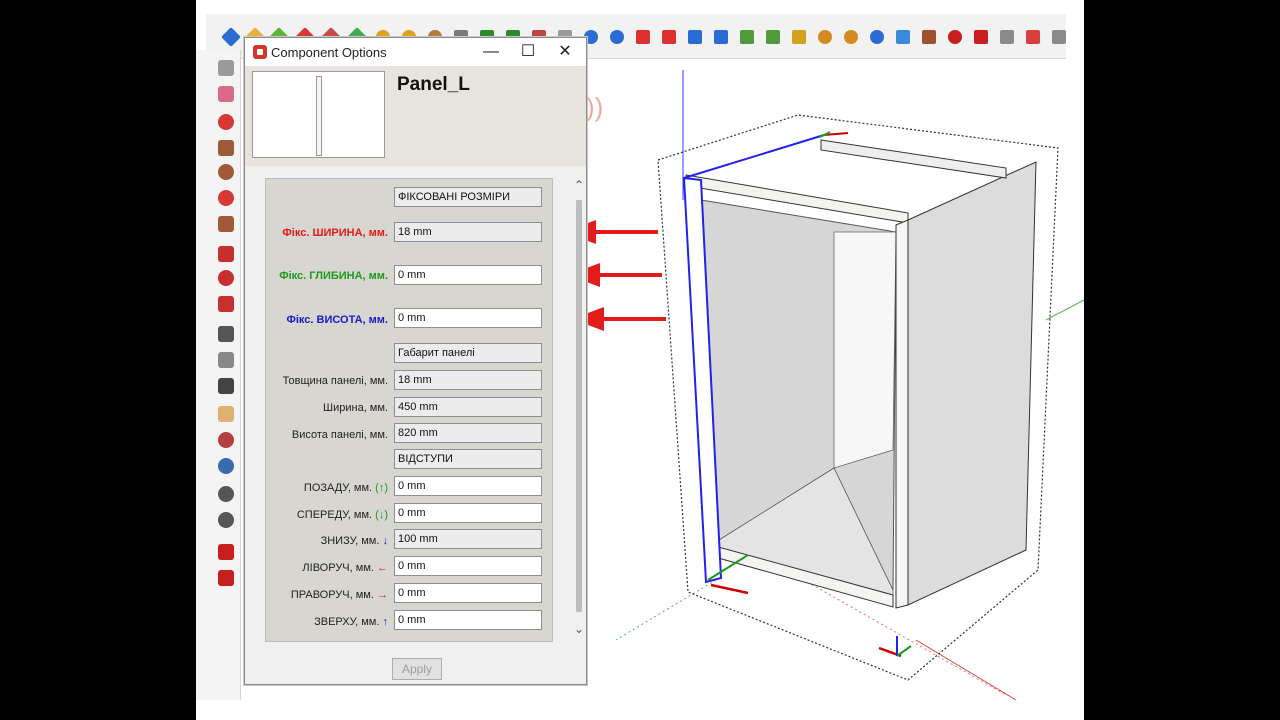 This screenshot has width=1280, height=720. I want to click on back-offset-text: ПОЗАДУ, мм., so click(338, 488).